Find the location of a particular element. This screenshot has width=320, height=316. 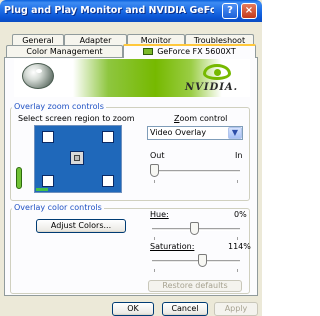

side-slider-handle is located at coordinates (19, 178).